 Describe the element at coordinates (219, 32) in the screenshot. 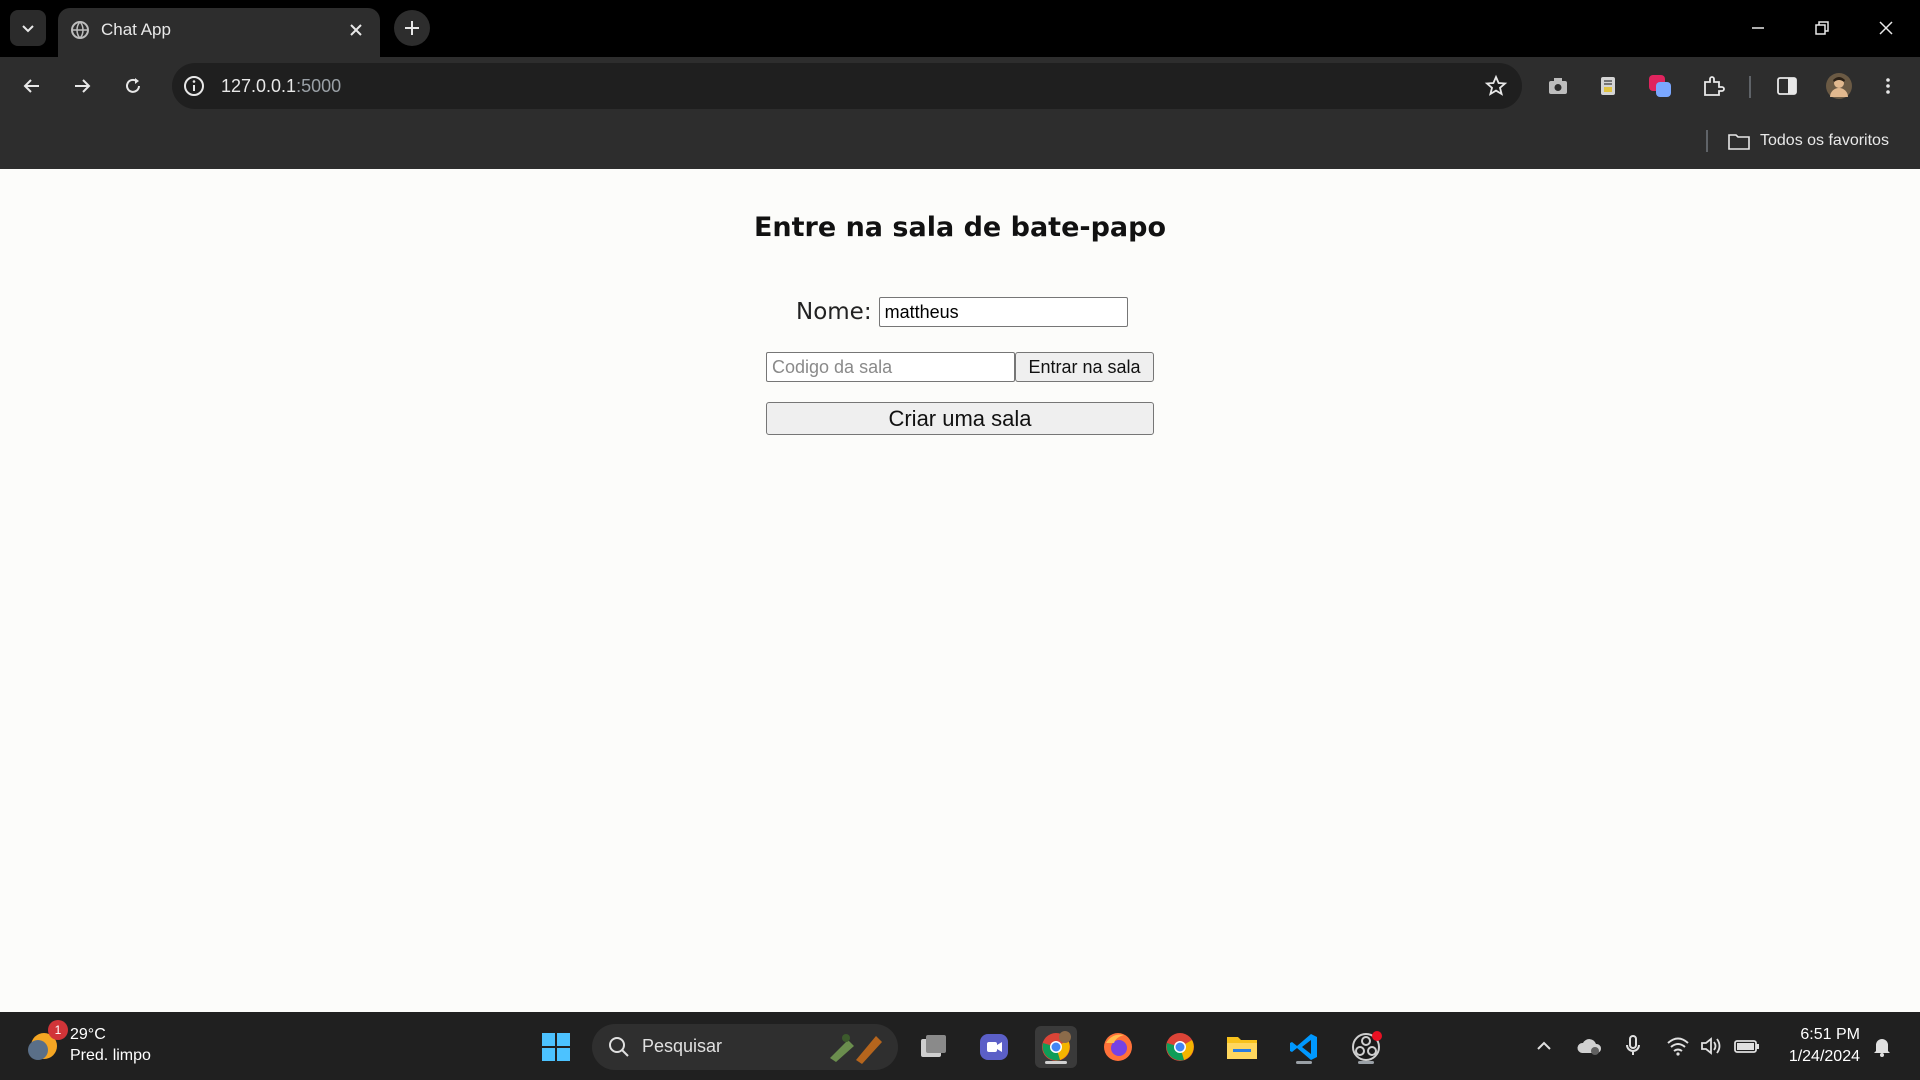

I see `tab-chat-app: Chat App` at that location.